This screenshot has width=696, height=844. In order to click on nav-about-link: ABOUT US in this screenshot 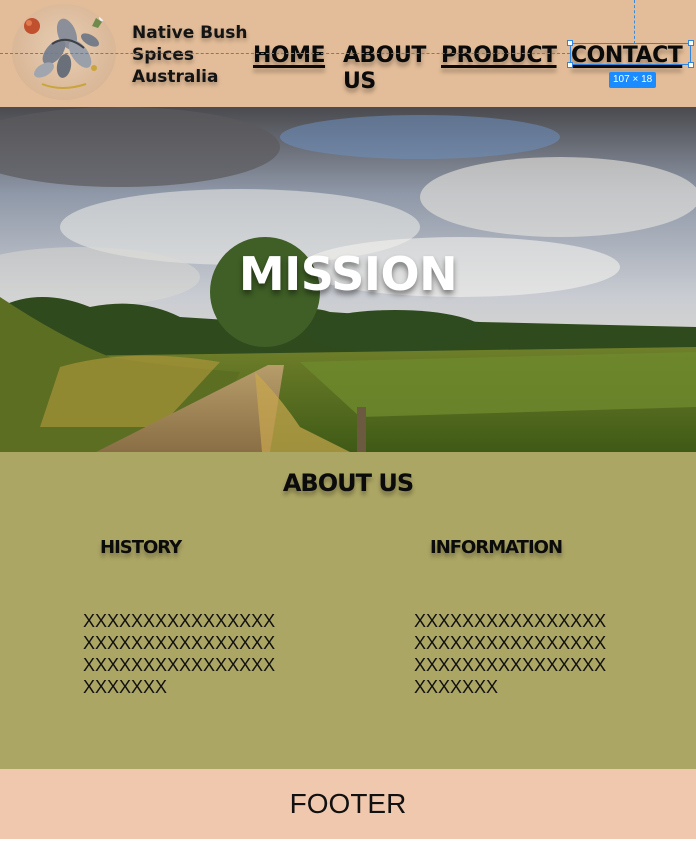, I will do `click(388, 69)`.